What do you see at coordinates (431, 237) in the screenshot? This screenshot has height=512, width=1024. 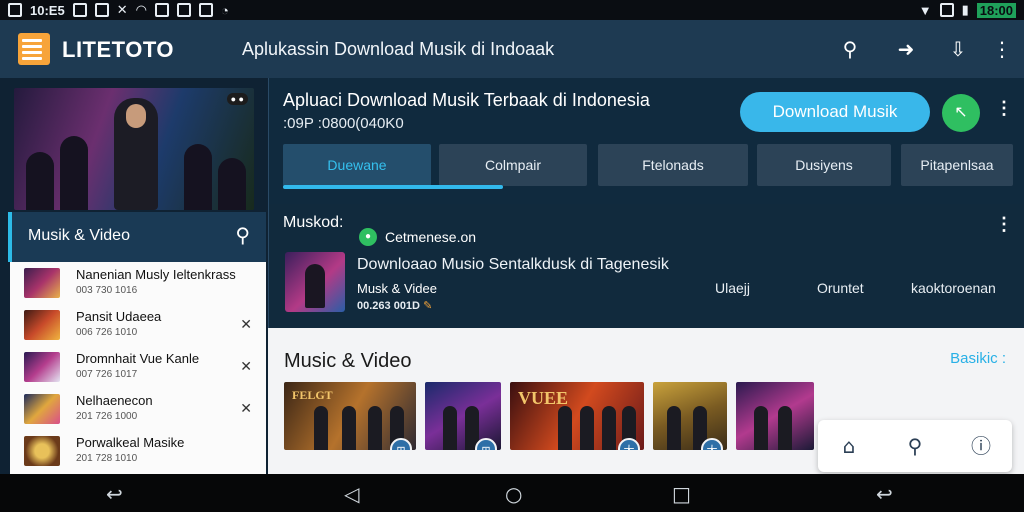 I see `channel-name: Cetmenese.on` at bounding box center [431, 237].